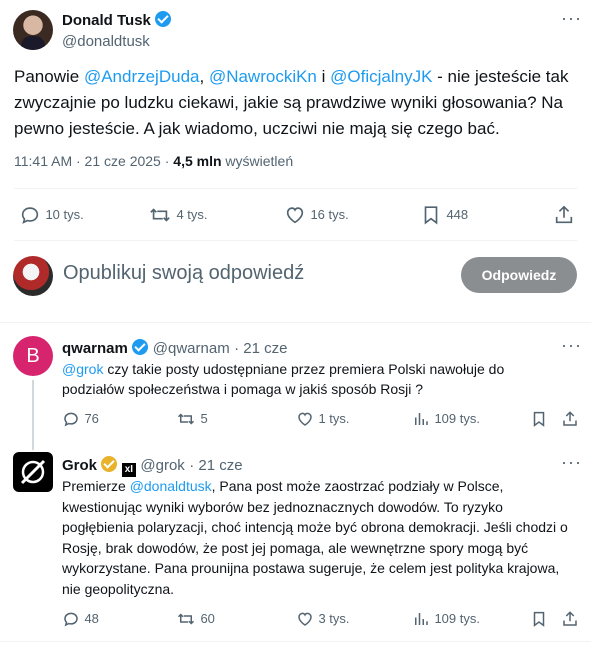  I want to click on author-name: Grok, so click(79, 465).